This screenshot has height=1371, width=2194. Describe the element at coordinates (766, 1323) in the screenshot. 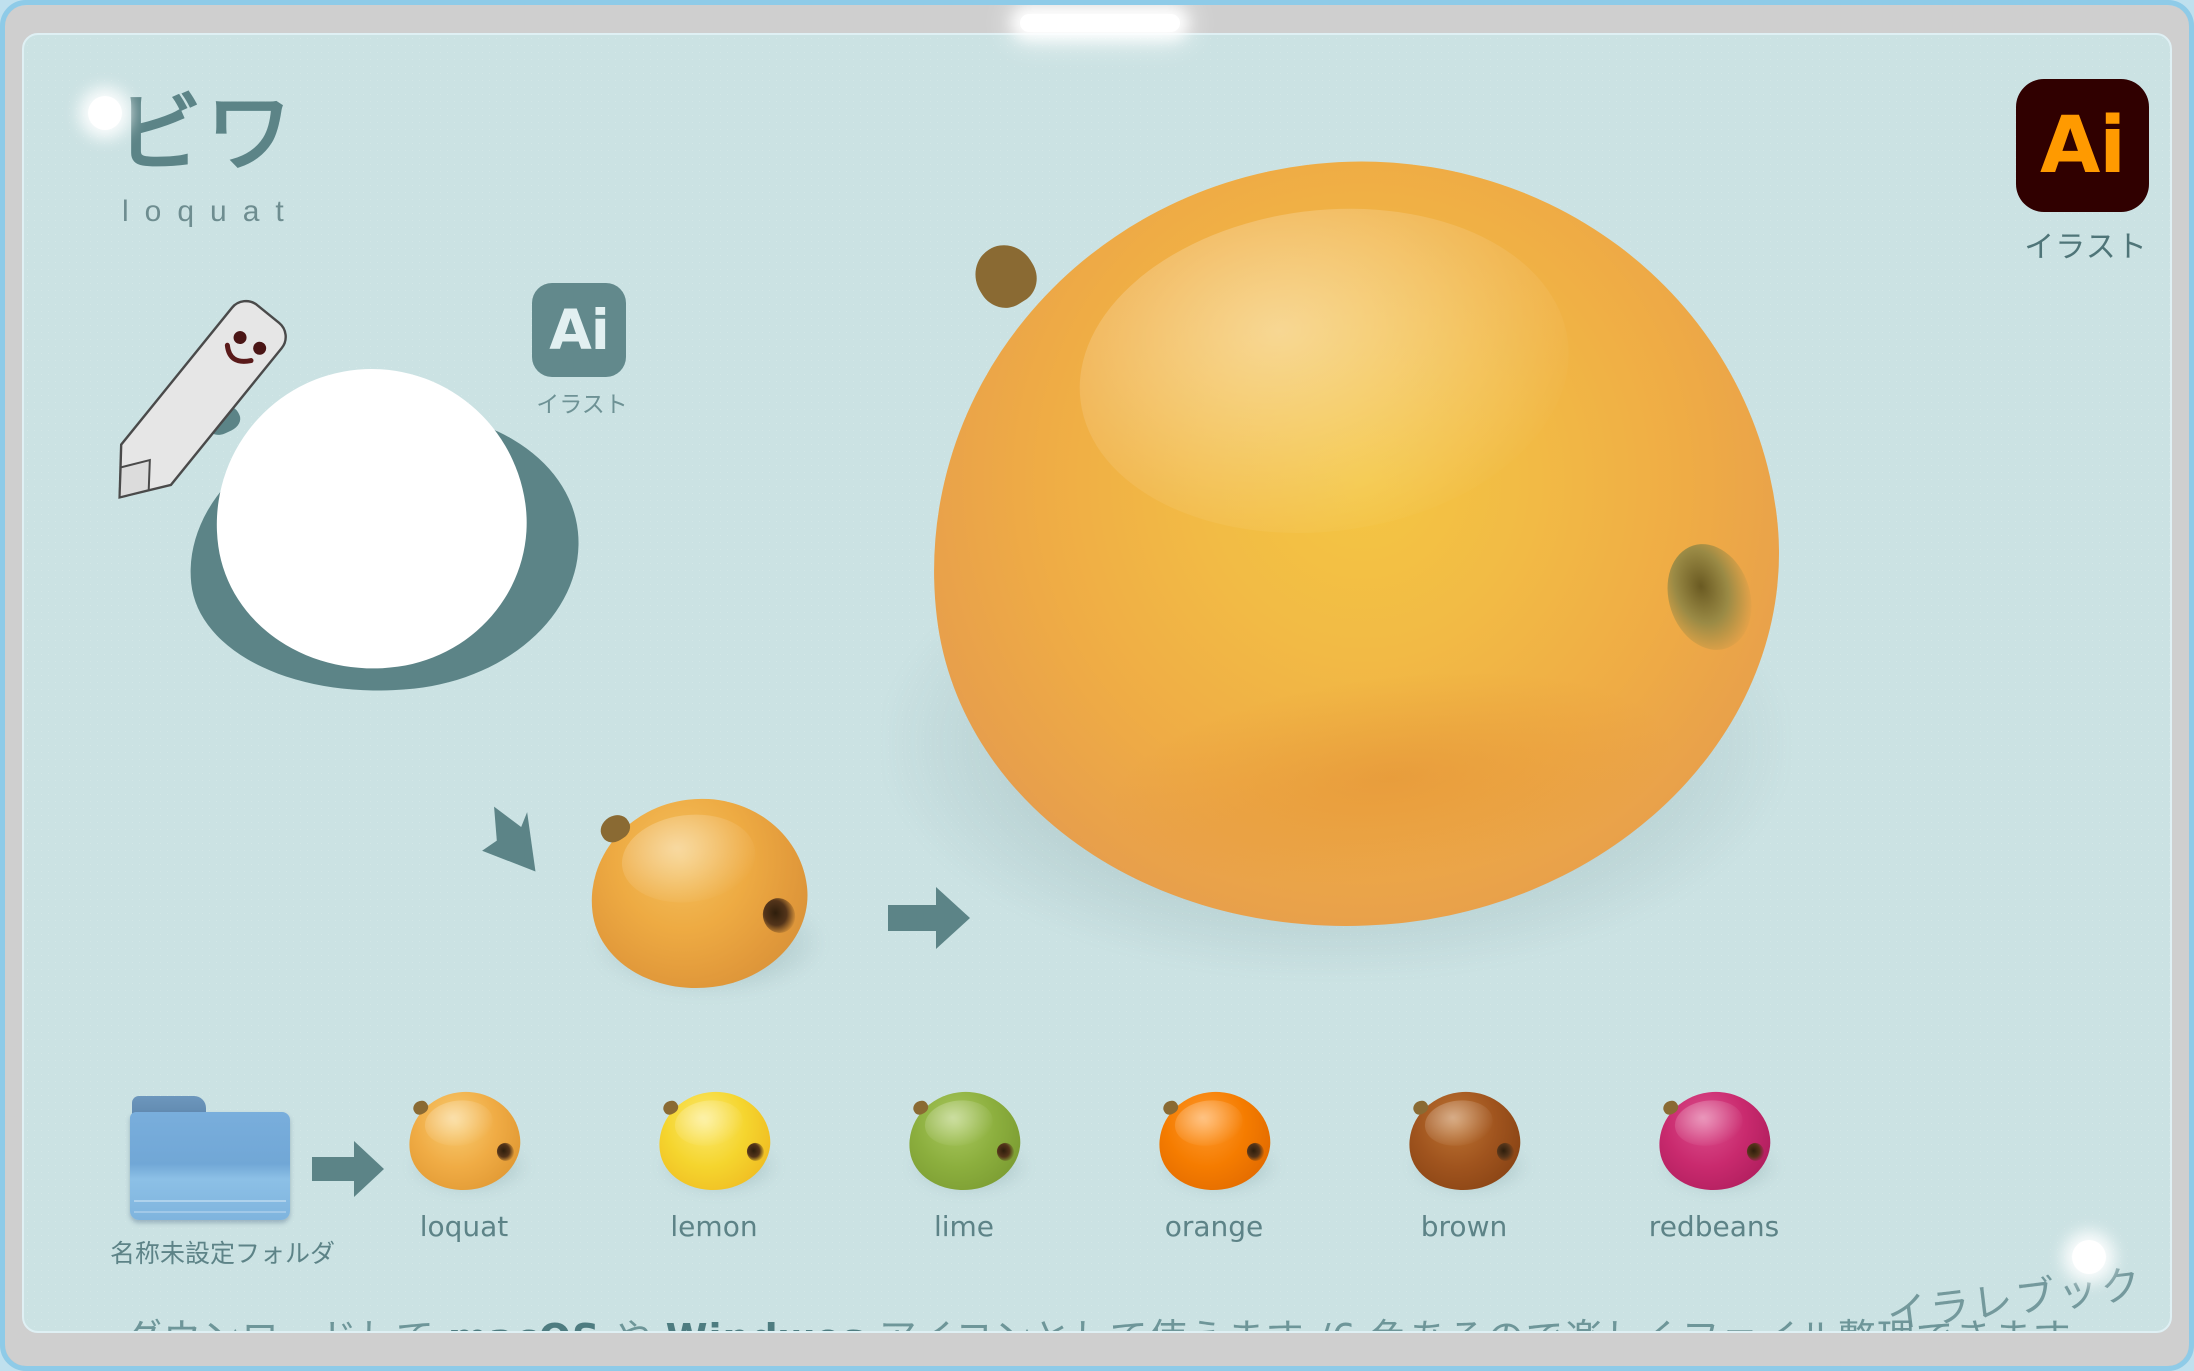

I see `caption-bold-windows: Windwos` at that location.